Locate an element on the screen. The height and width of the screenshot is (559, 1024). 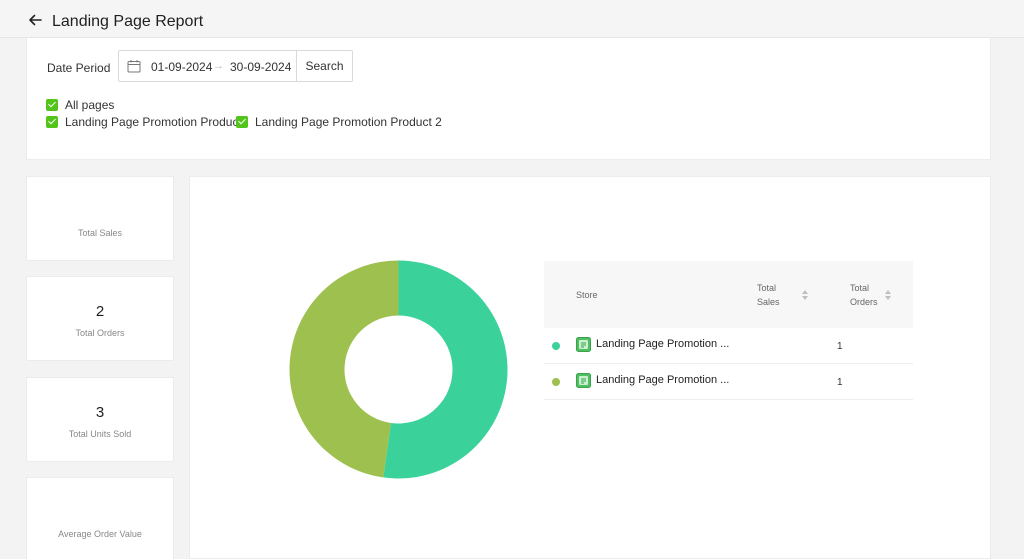
stat-value: 3 is located at coordinates (100, 412).